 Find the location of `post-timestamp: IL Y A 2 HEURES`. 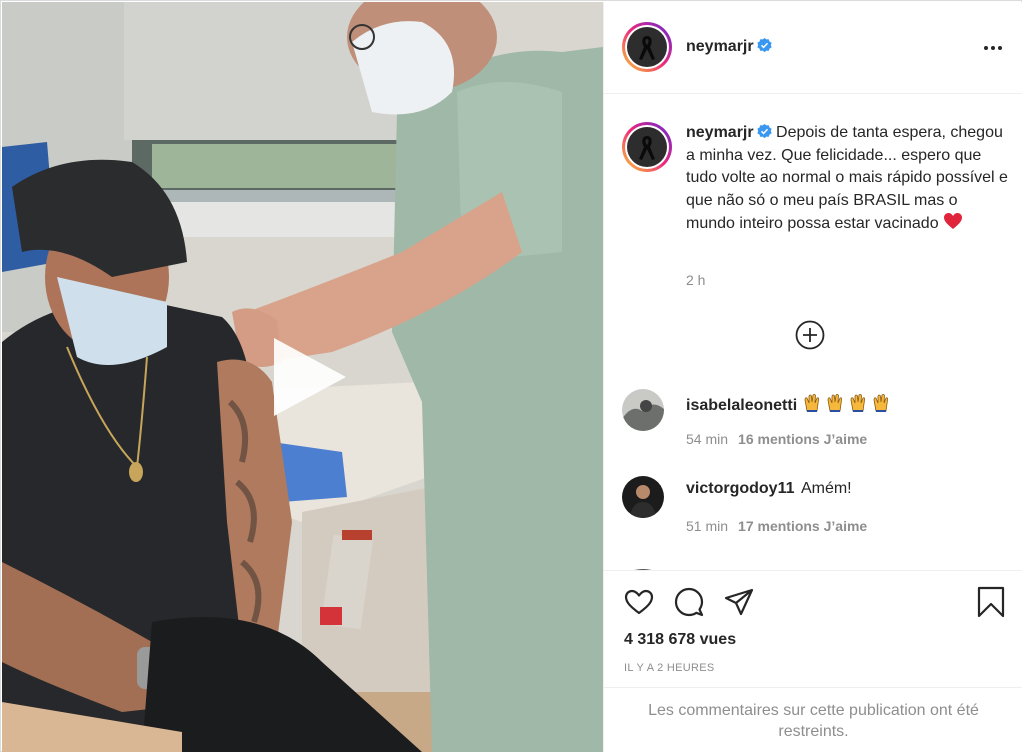

post-timestamp: IL Y A 2 HEURES is located at coordinates (669, 668).